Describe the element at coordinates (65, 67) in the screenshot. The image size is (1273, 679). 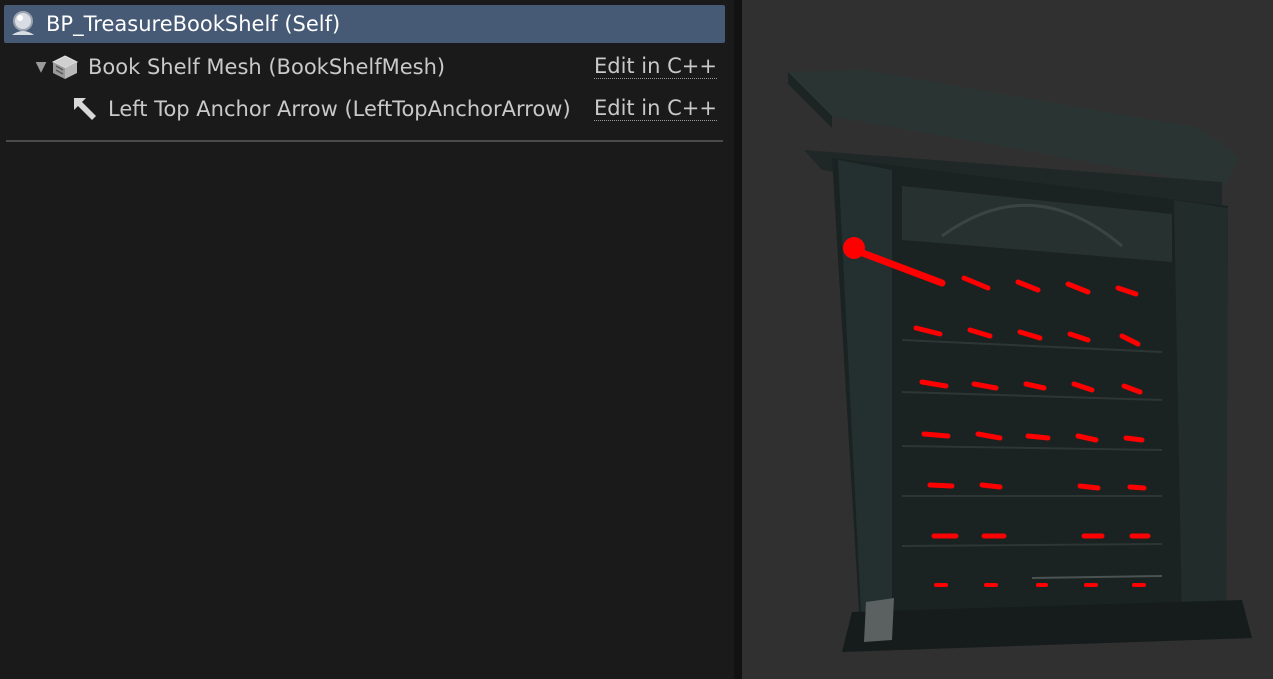
I see `static-mesh-icon` at that location.